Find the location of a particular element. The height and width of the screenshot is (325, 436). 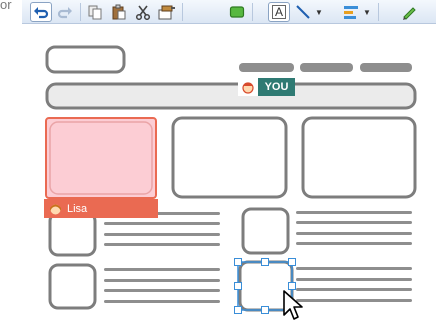

banner-bar-placeholder is located at coordinates (231, 96).